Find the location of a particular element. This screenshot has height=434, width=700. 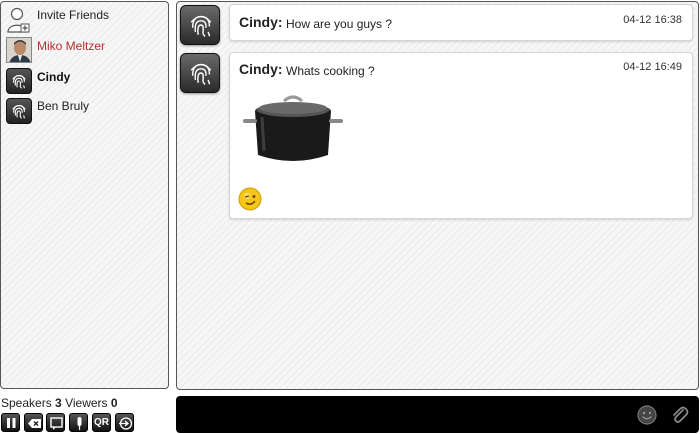

cooking-pot-image is located at coordinates (293, 134).